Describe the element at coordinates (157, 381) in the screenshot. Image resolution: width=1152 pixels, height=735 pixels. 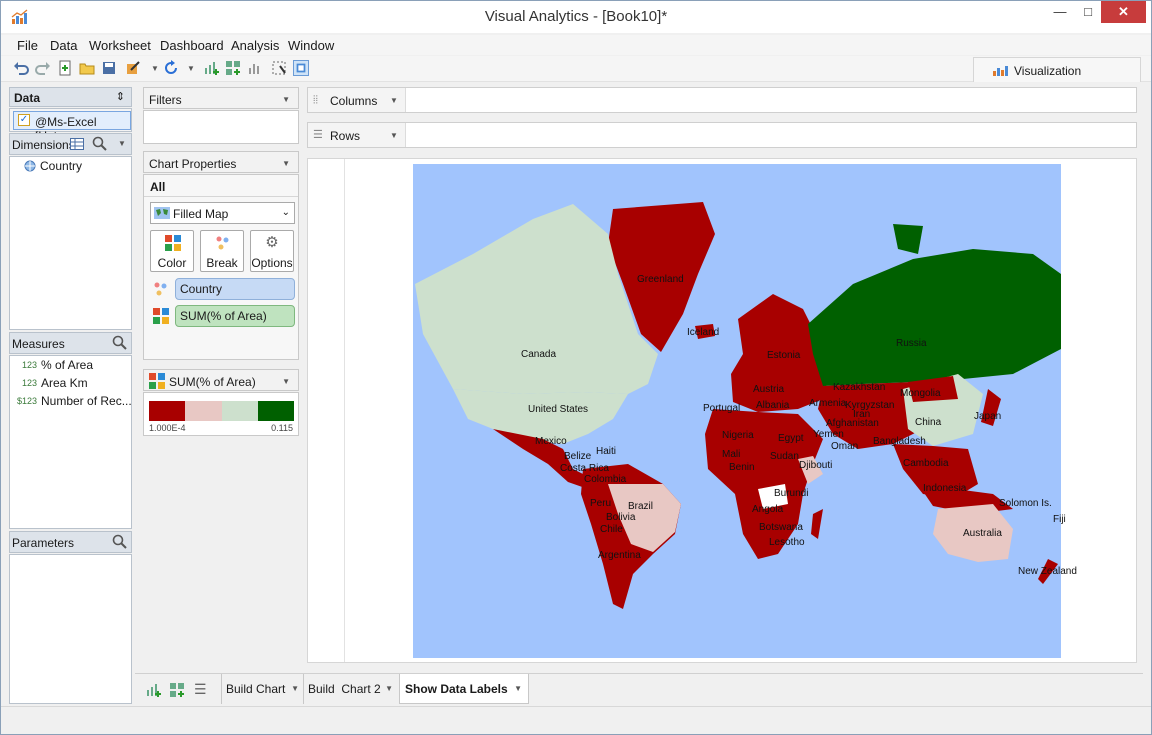
I see `color-palette-icon` at that location.